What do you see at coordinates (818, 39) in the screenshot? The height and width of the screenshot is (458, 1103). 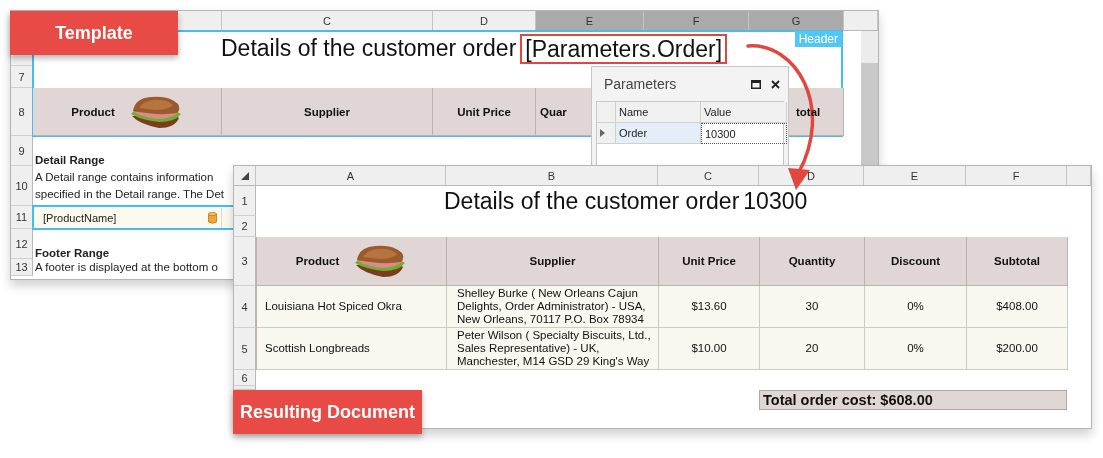 I see `range-tag: Header` at bounding box center [818, 39].